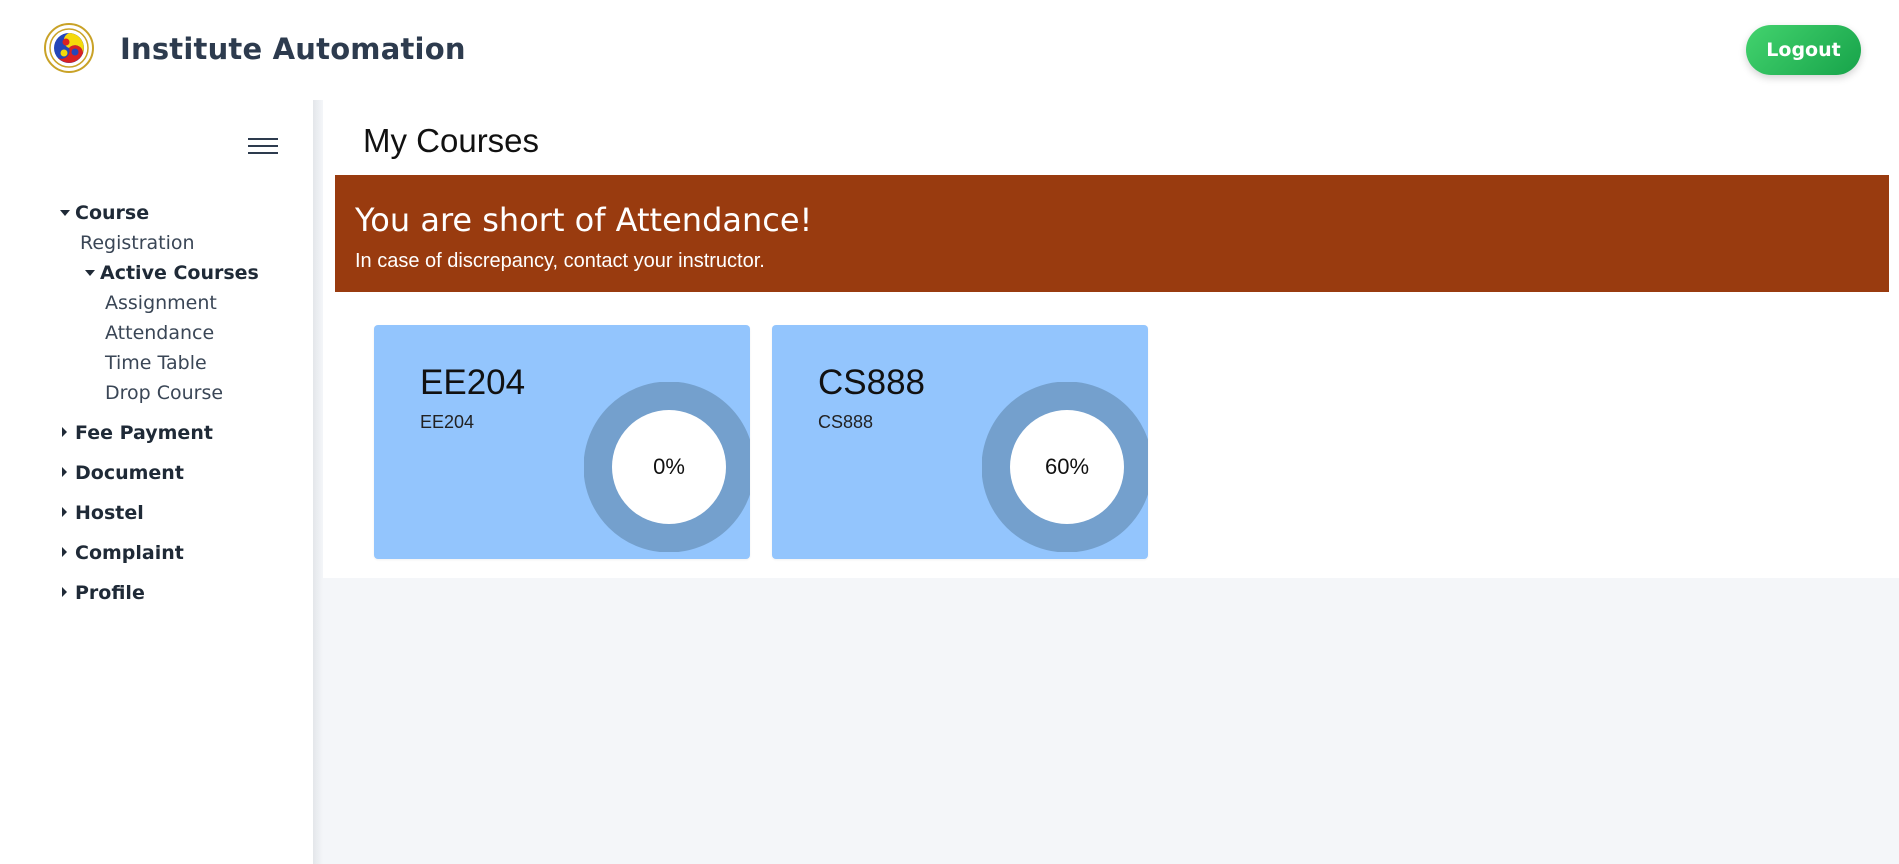 This screenshot has height=864, width=1899. I want to click on sidebar-divider, so click(318, 482).